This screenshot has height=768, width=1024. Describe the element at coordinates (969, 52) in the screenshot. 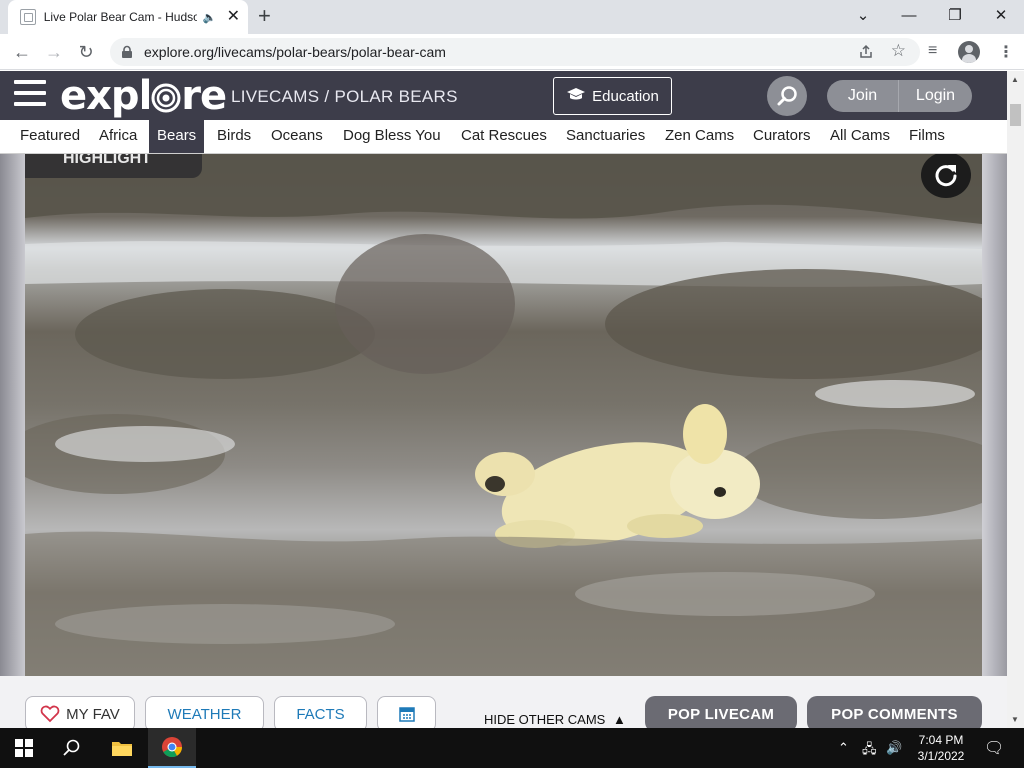

I see `profile-avatar-icon` at that location.